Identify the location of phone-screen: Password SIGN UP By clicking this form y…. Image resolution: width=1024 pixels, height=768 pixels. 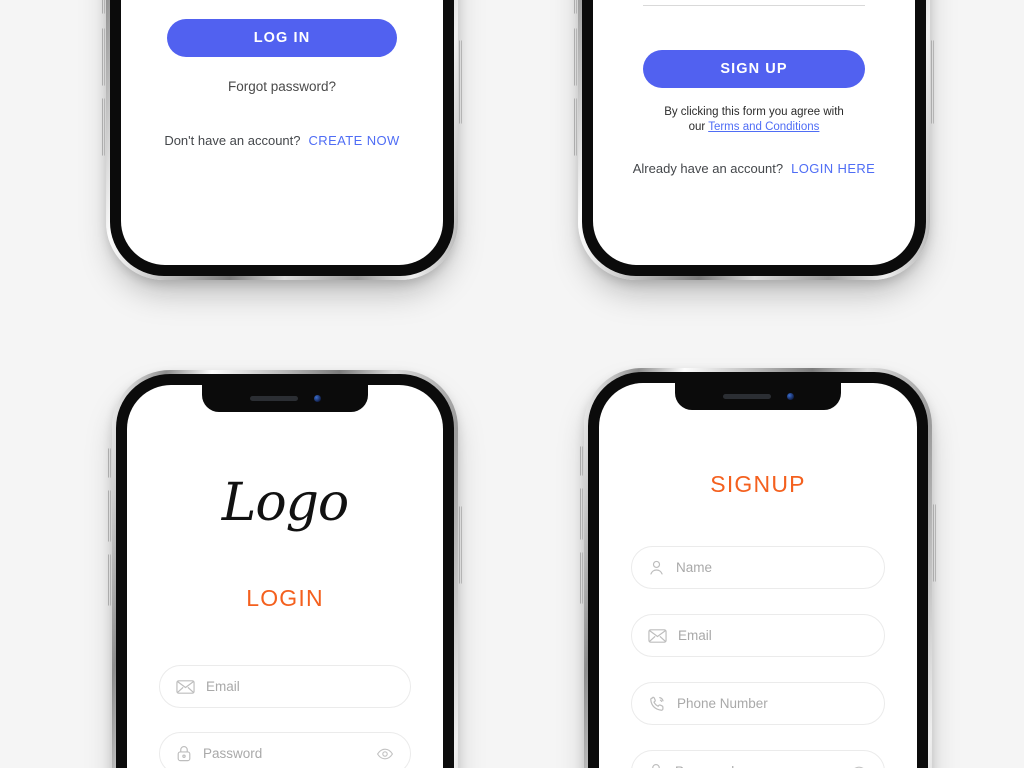
(754, 132).